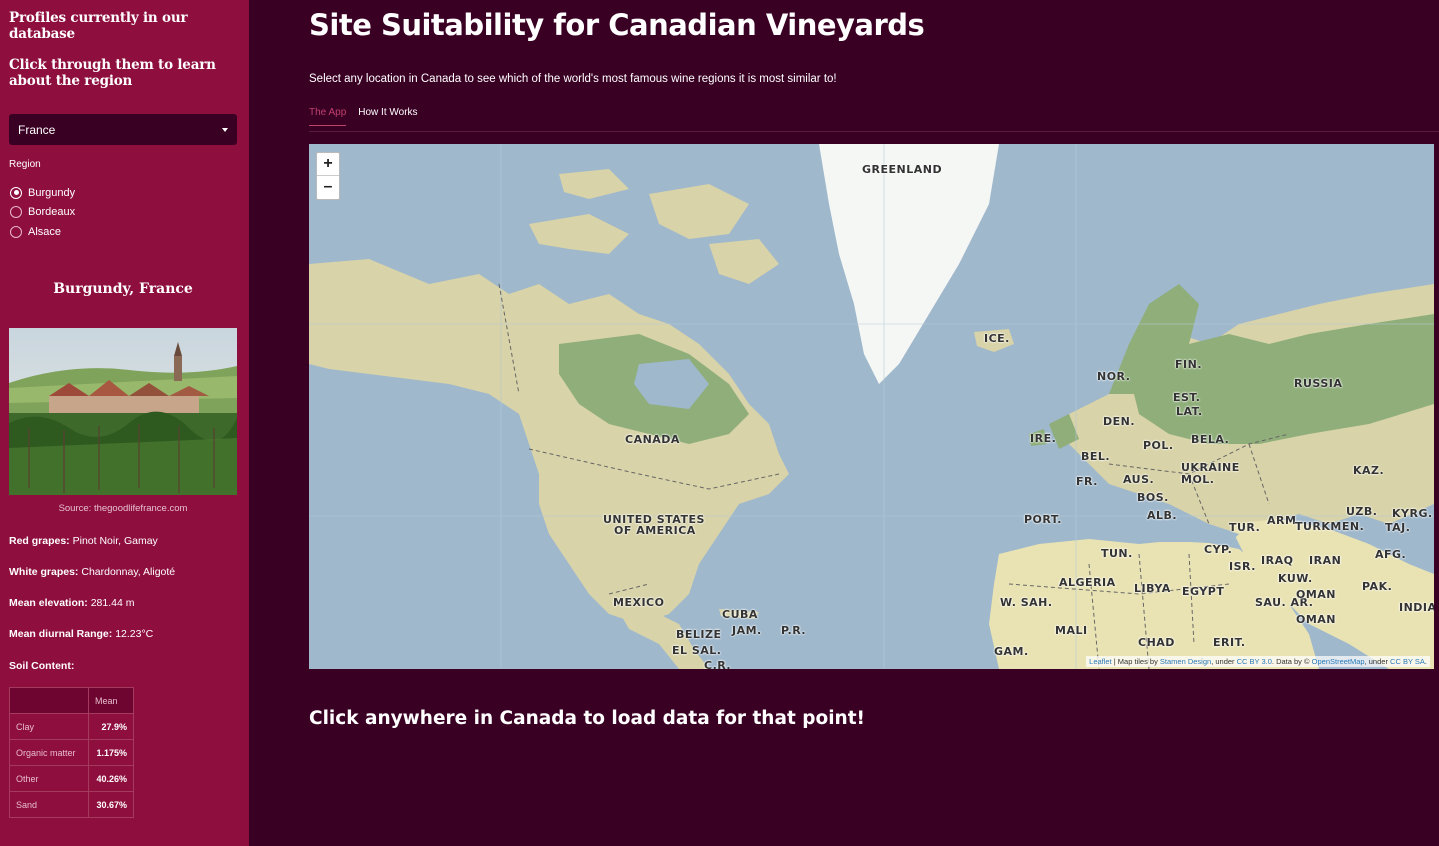 The width and height of the screenshot is (1439, 846). Describe the element at coordinates (387, 116) in the screenshot. I see `tab-how-it-works: How It Works` at that location.